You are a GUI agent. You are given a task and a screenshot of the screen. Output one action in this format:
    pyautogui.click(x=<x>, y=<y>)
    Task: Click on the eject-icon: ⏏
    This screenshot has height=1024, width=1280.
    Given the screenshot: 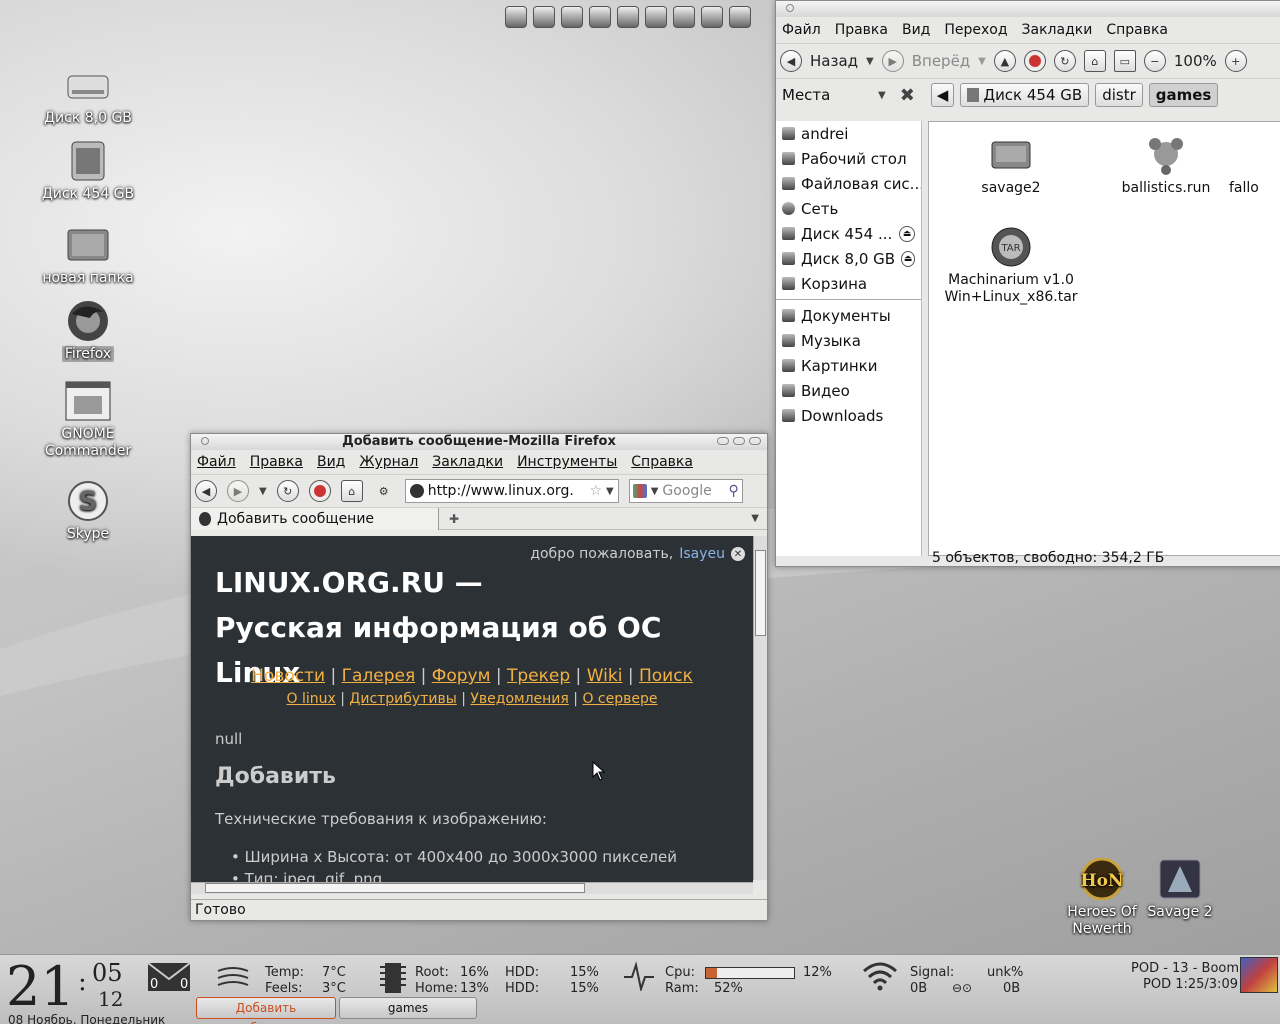 What is the action you would take?
    pyautogui.click(x=907, y=233)
    